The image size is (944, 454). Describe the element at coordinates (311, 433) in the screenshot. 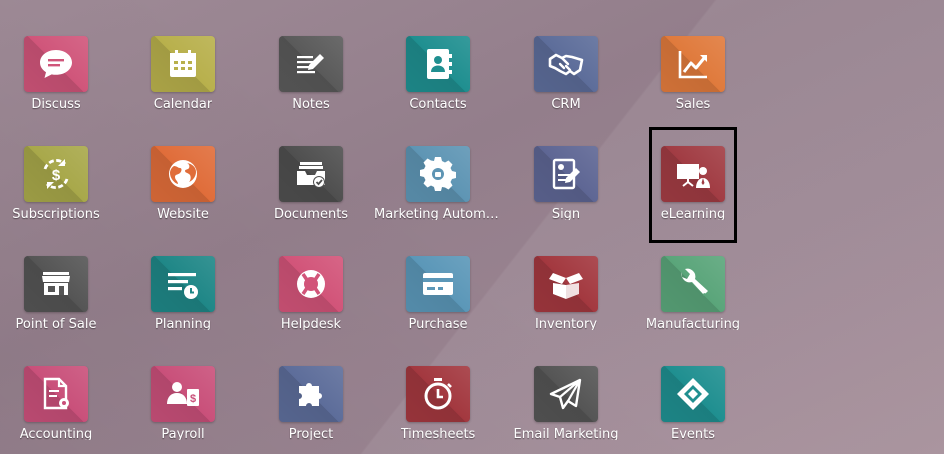

I see `app-label: Project` at that location.